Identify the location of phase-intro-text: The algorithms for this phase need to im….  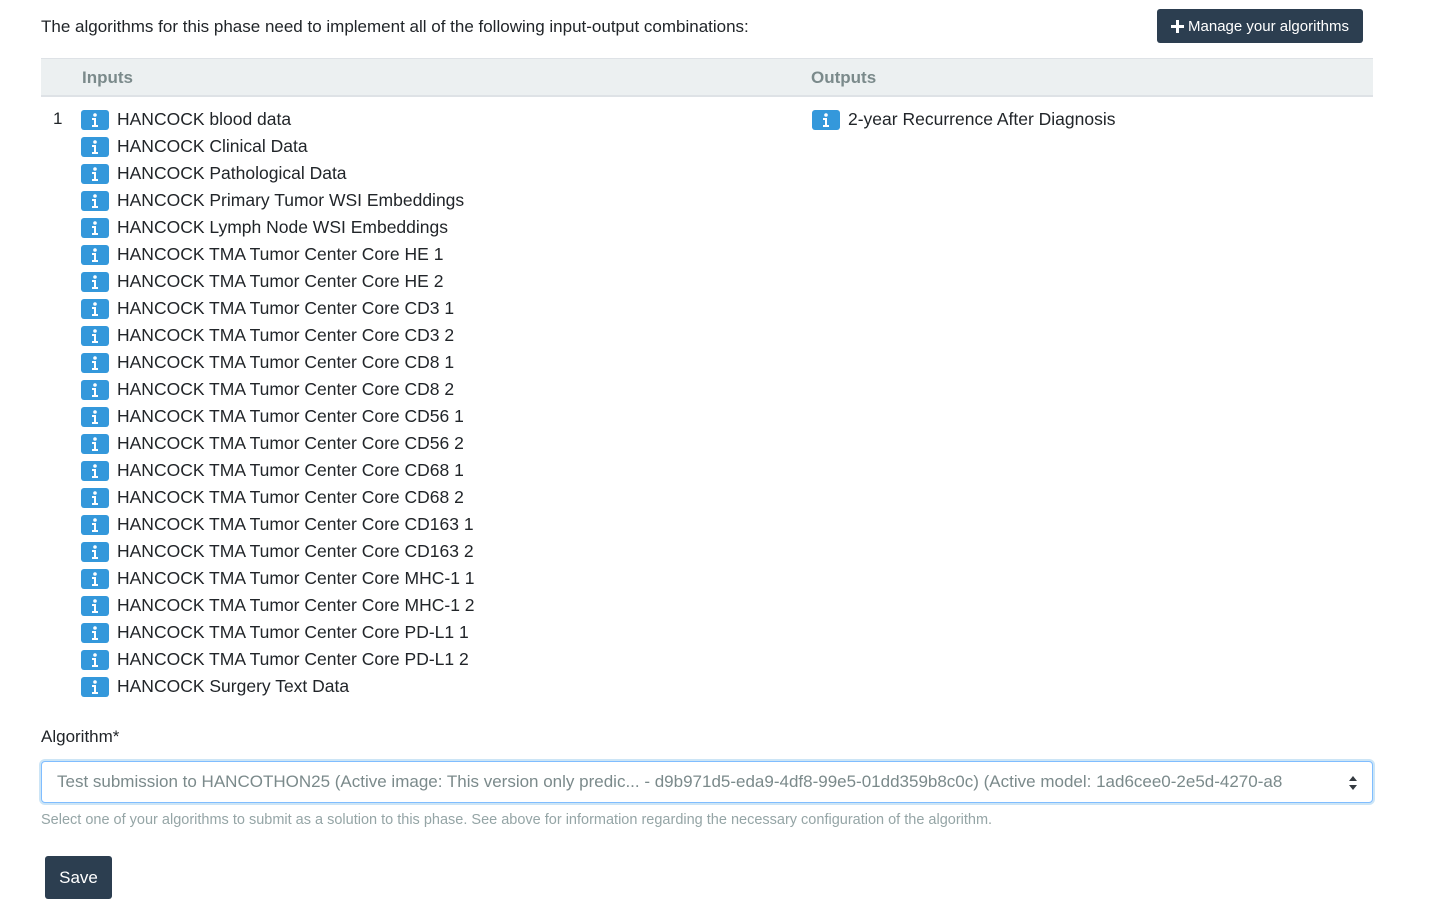
(395, 26).